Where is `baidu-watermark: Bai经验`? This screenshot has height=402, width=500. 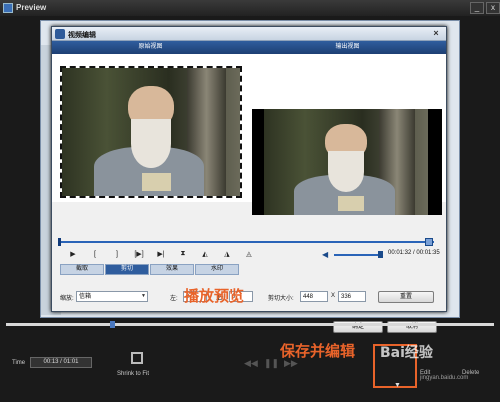 baidu-watermark: Bai经验 is located at coordinates (406, 353).